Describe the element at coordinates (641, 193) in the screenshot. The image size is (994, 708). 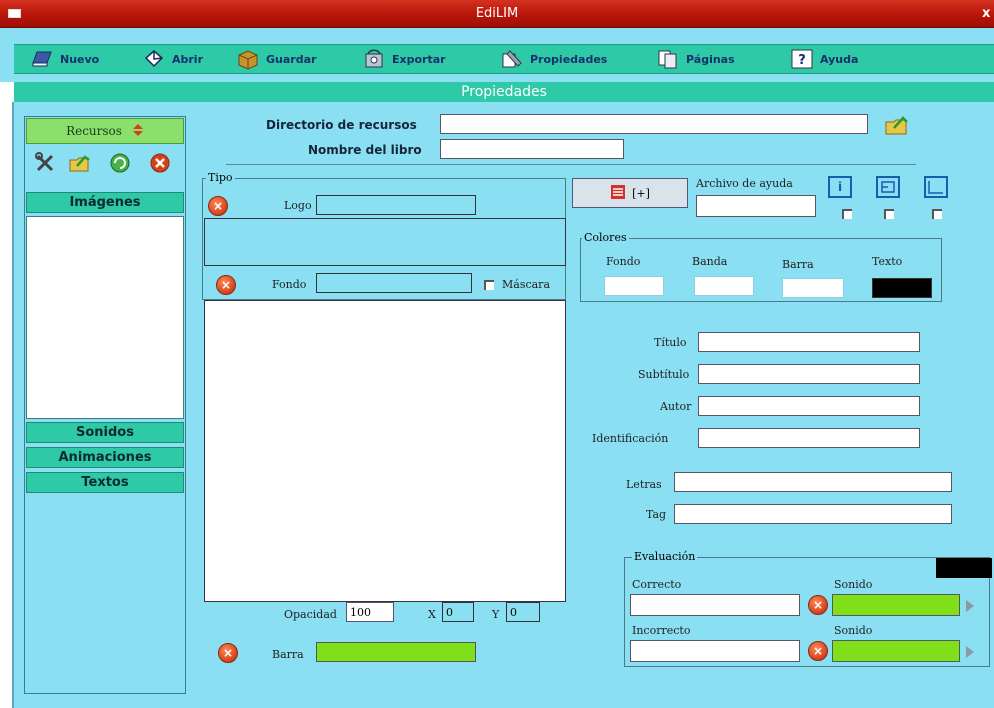
I see `add-help-label: [+]` at that location.